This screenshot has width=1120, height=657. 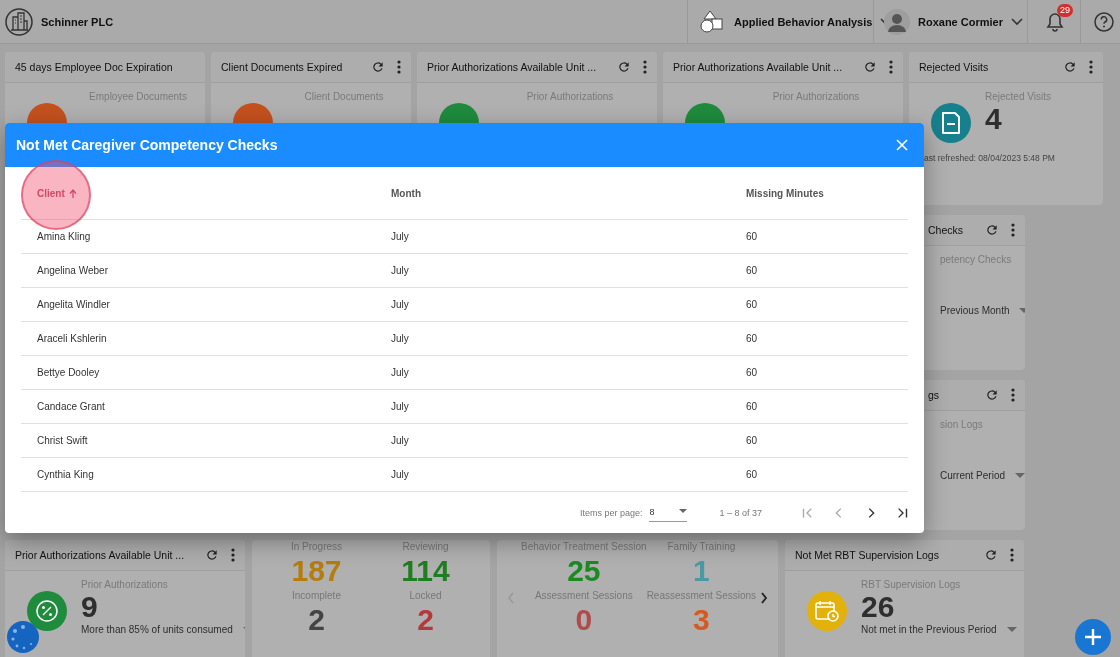 What do you see at coordinates (934, 395) in the screenshot?
I see `card-title: gs` at bounding box center [934, 395].